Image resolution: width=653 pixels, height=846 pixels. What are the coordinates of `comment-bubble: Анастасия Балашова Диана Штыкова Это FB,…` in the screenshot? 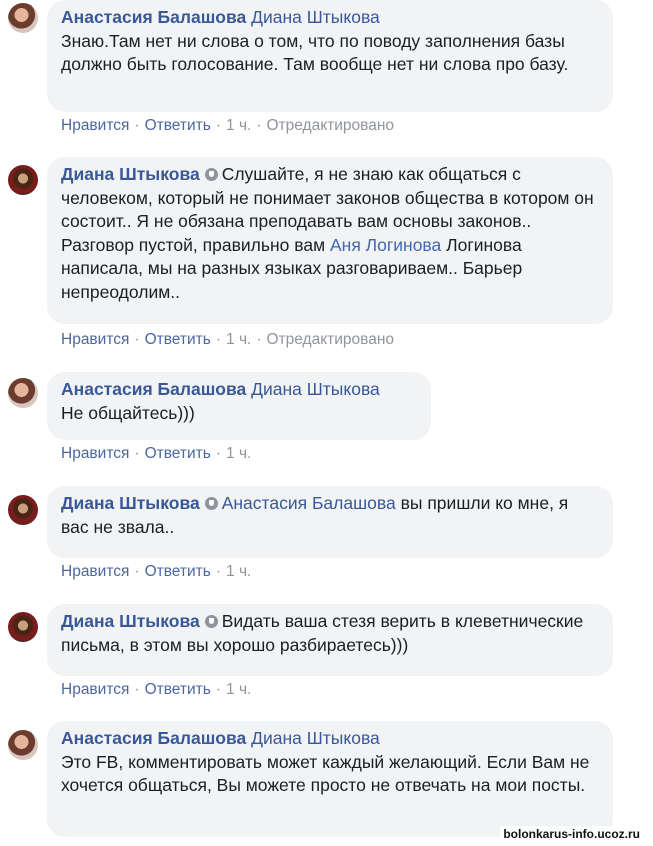 It's located at (330, 779).